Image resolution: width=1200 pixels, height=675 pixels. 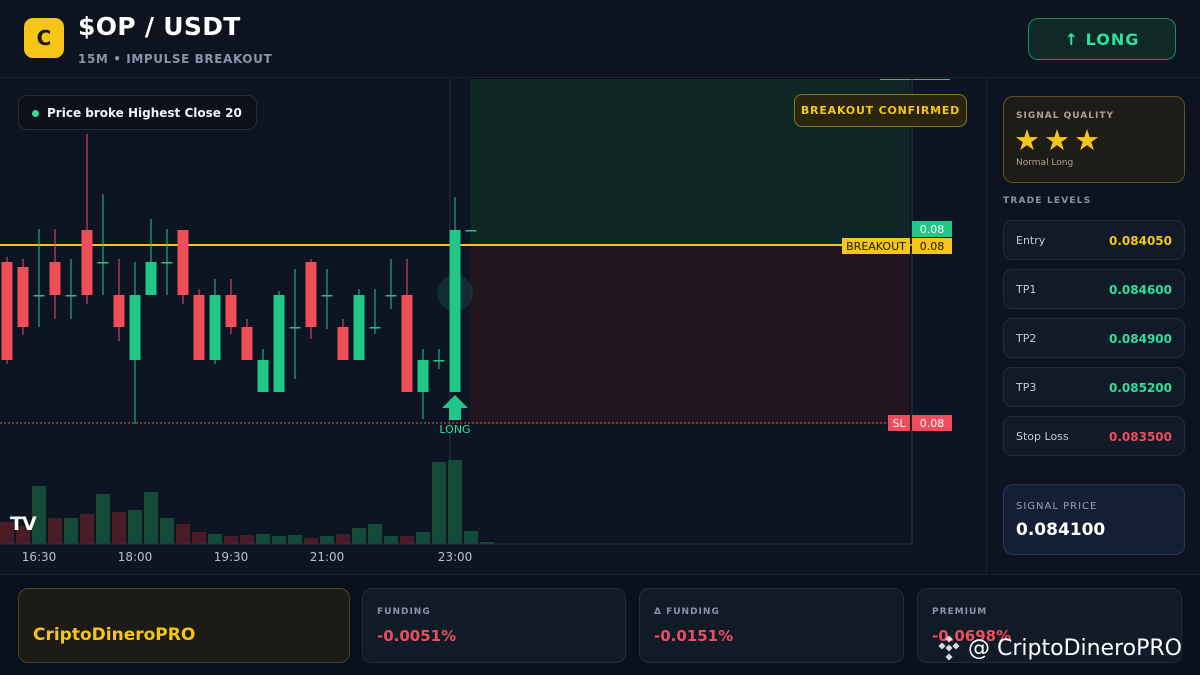 What do you see at coordinates (876, 246) in the screenshot?
I see `breakout-label-tag: BREAKOUT` at bounding box center [876, 246].